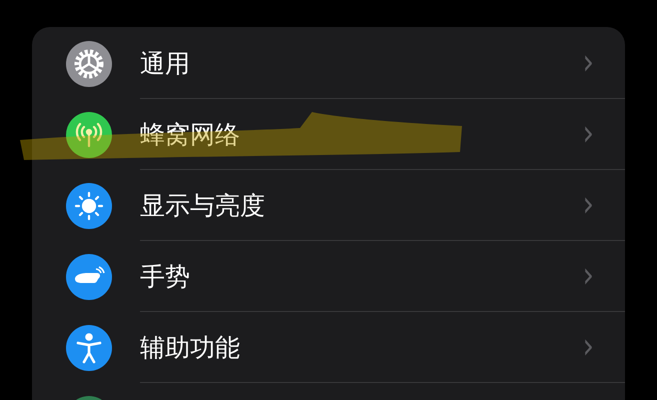  What do you see at coordinates (89, 277) in the screenshot?
I see `hand-icon` at bounding box center [89, 277].